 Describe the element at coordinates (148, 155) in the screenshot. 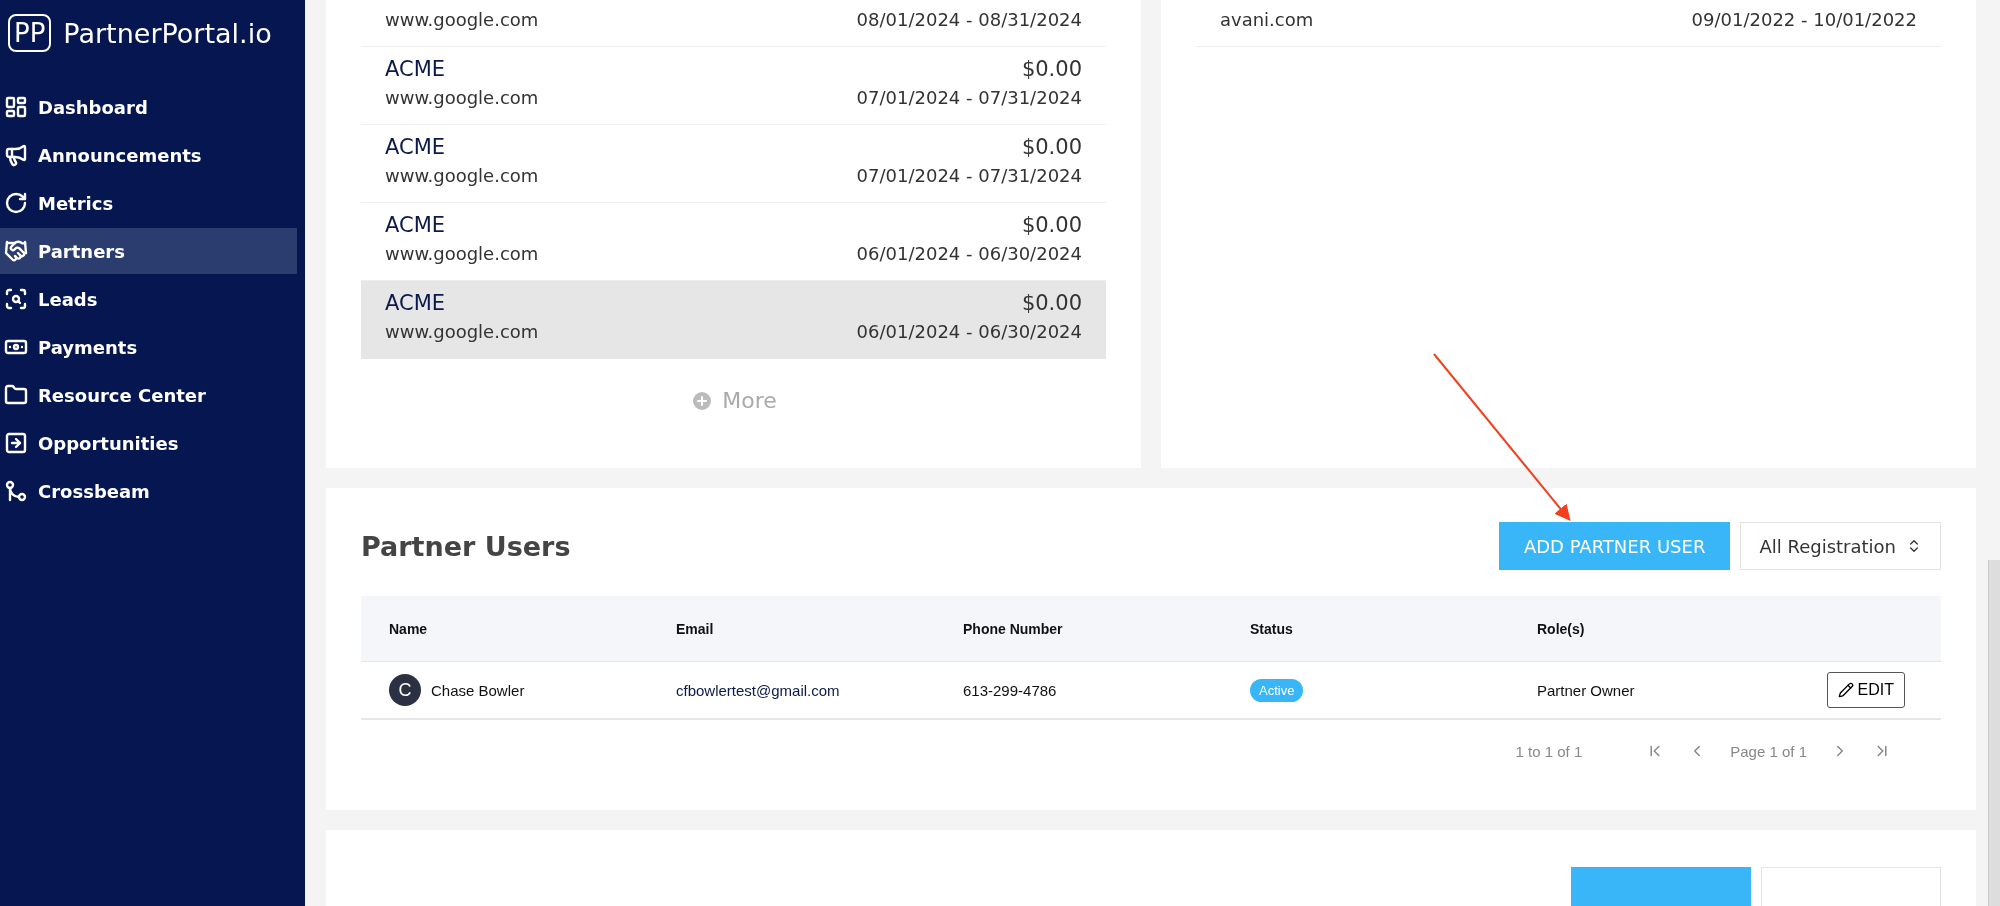

I see `nav-item: Announcements` at that location.